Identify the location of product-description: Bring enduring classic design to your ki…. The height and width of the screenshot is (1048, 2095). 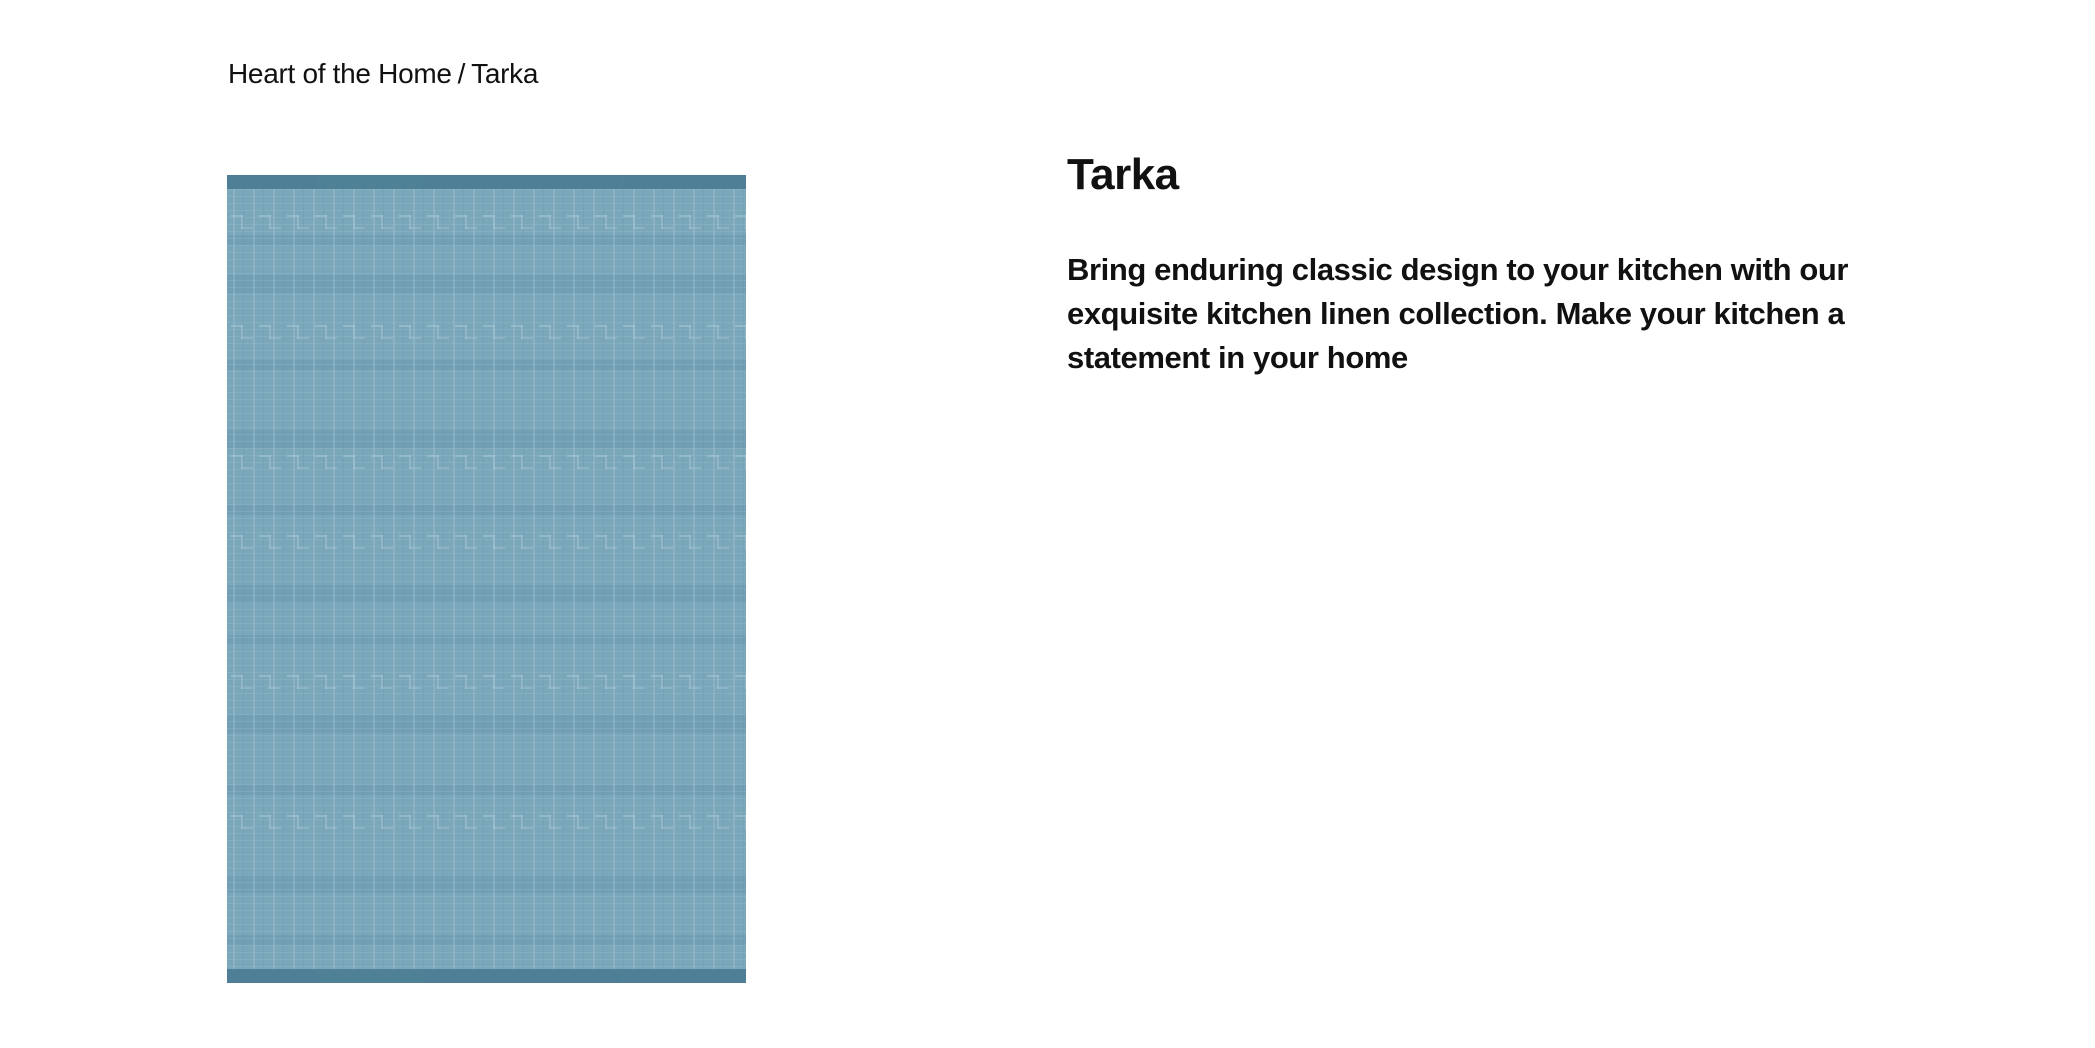
(1458, 313).